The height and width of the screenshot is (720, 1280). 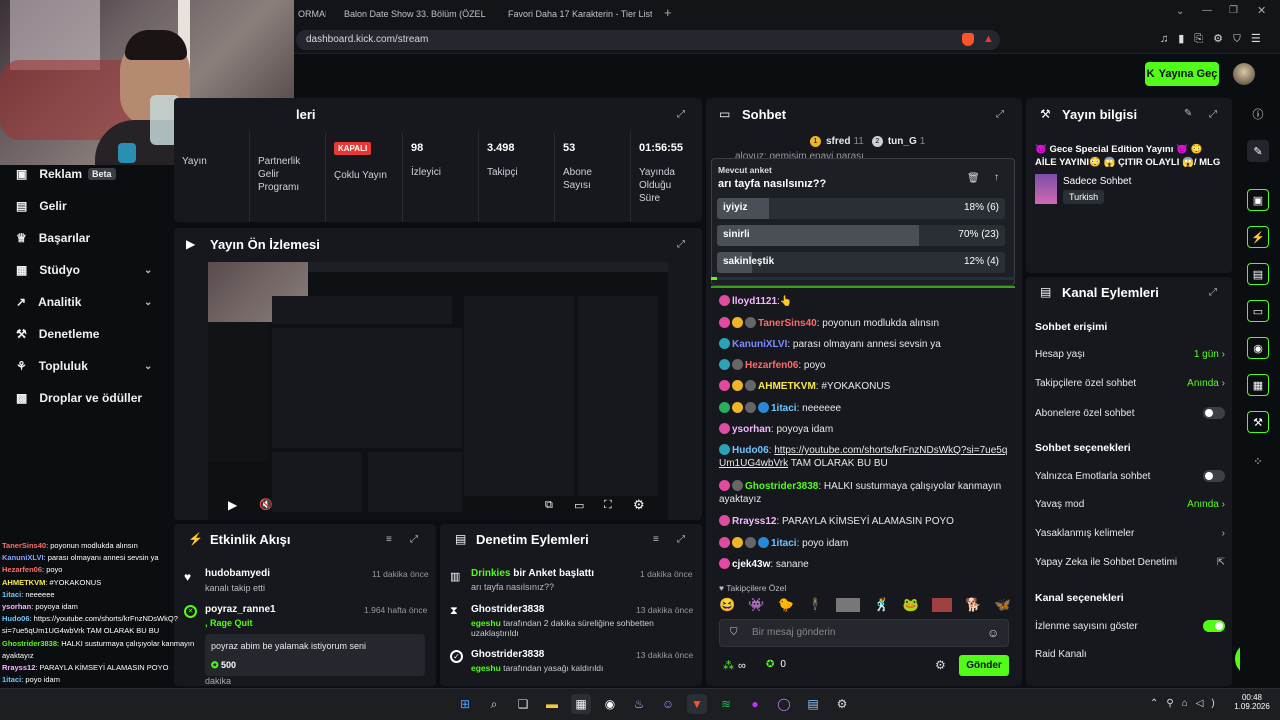 I want to click on lightning-icon: ⚡, so click(x=1258, y=237).